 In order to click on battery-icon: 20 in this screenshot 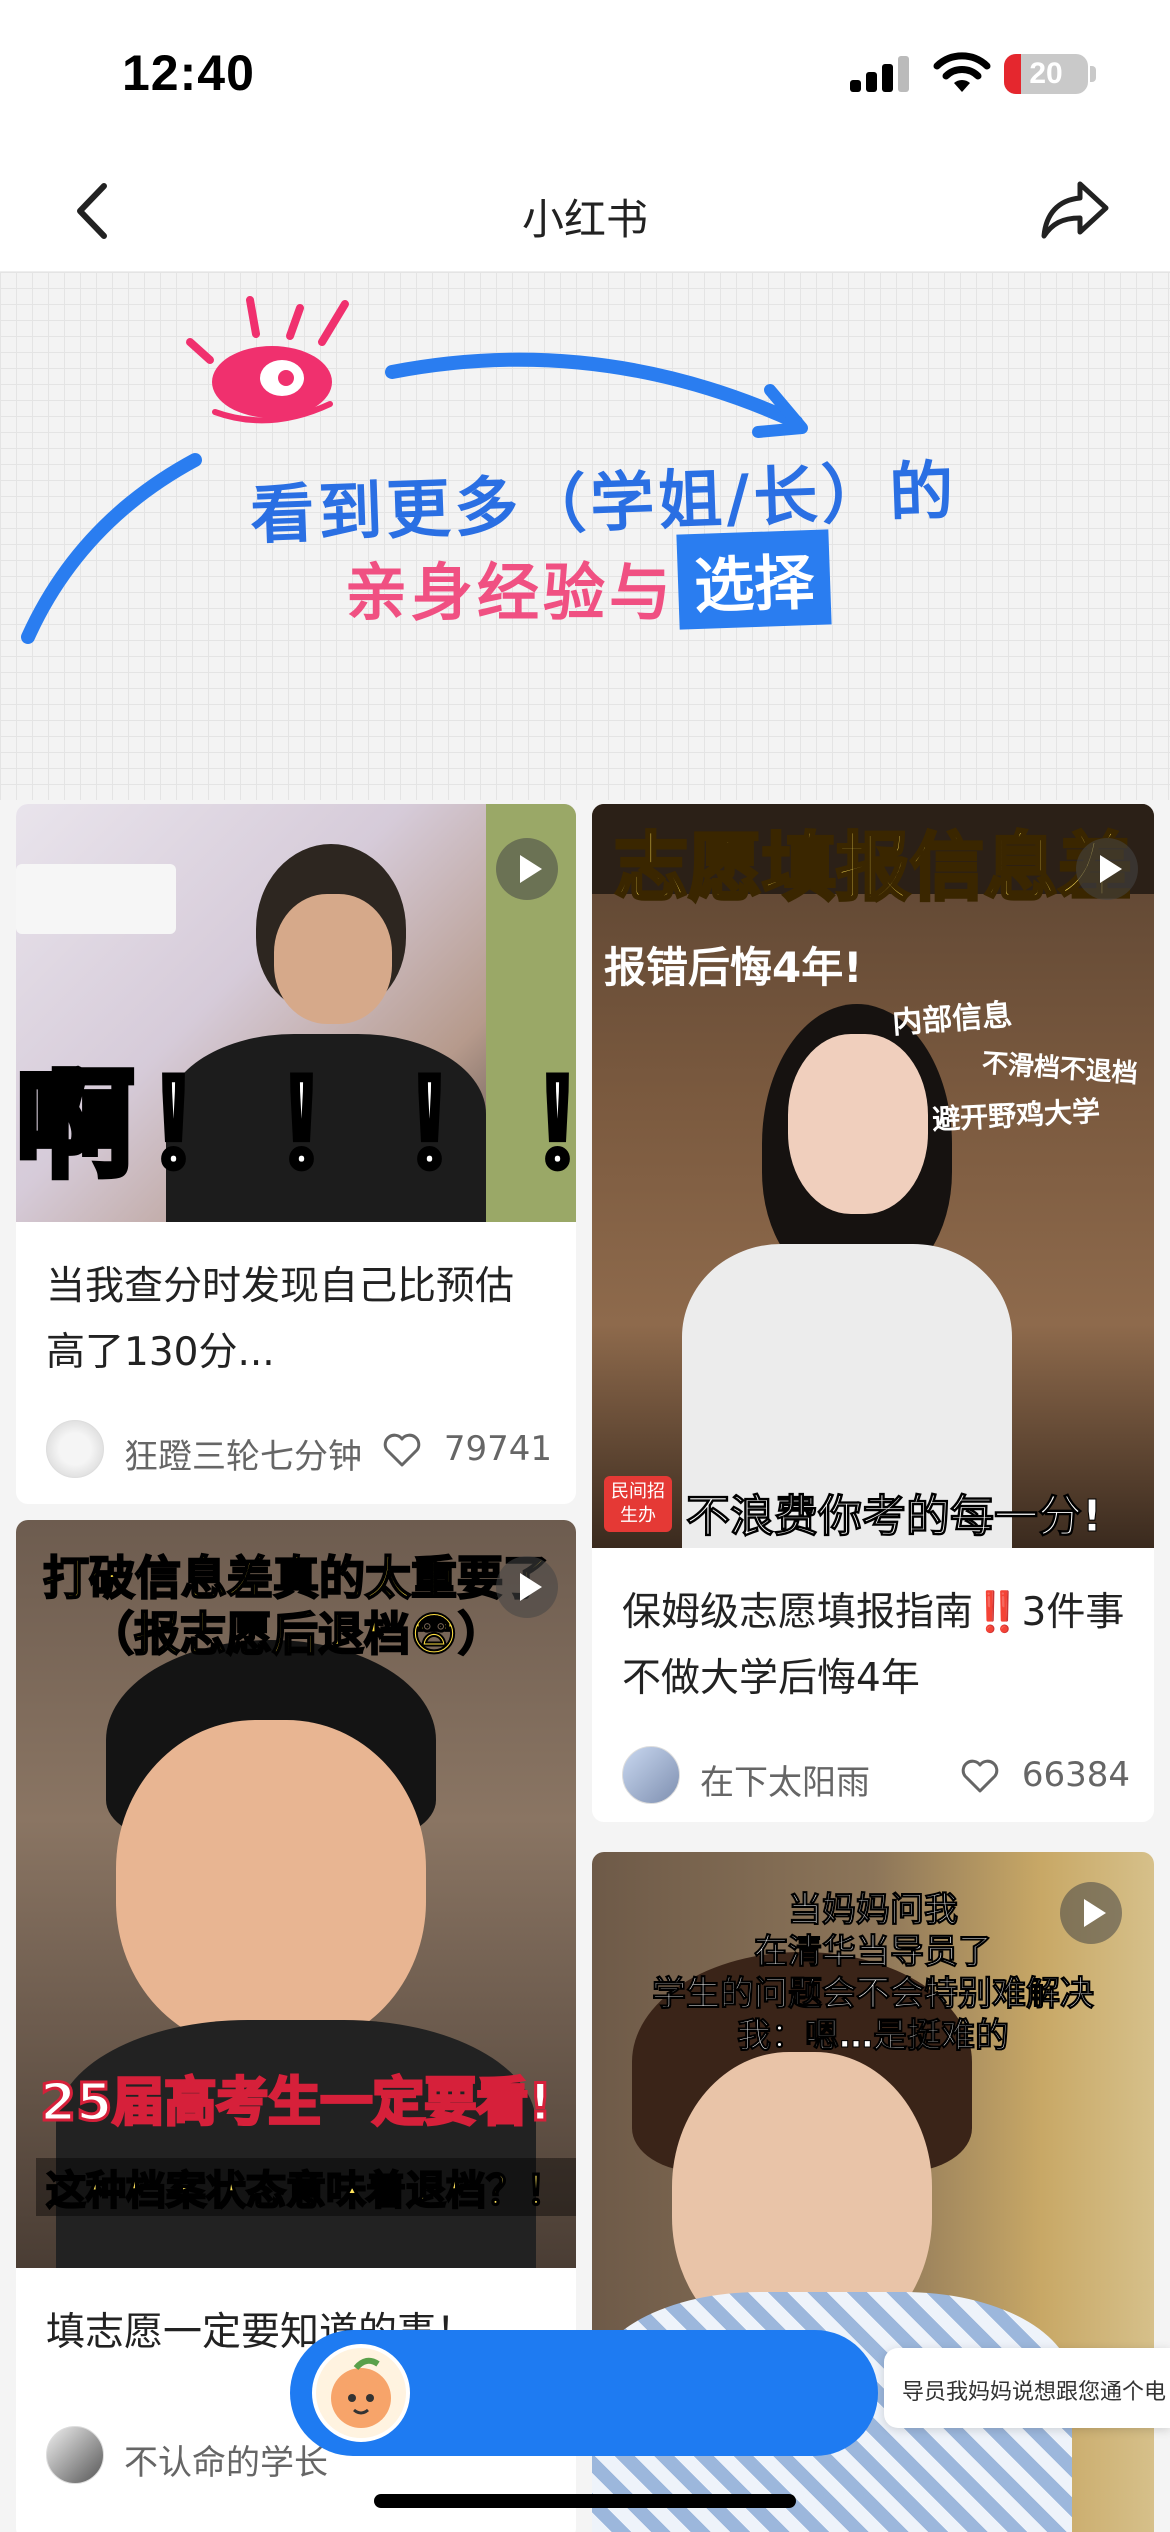, I will do `click(1046, 74)`.